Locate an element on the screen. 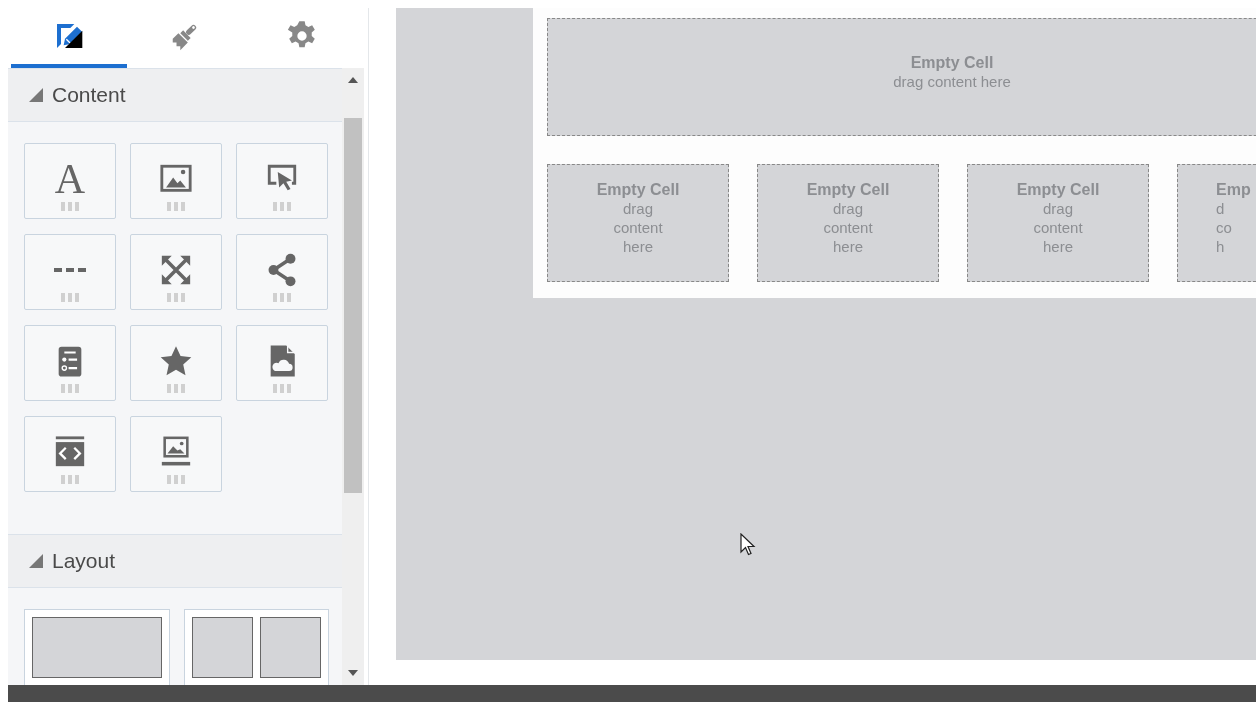 This screenshot has height=702, width=1256. code-window-icon is located at coordinates (70, 451).